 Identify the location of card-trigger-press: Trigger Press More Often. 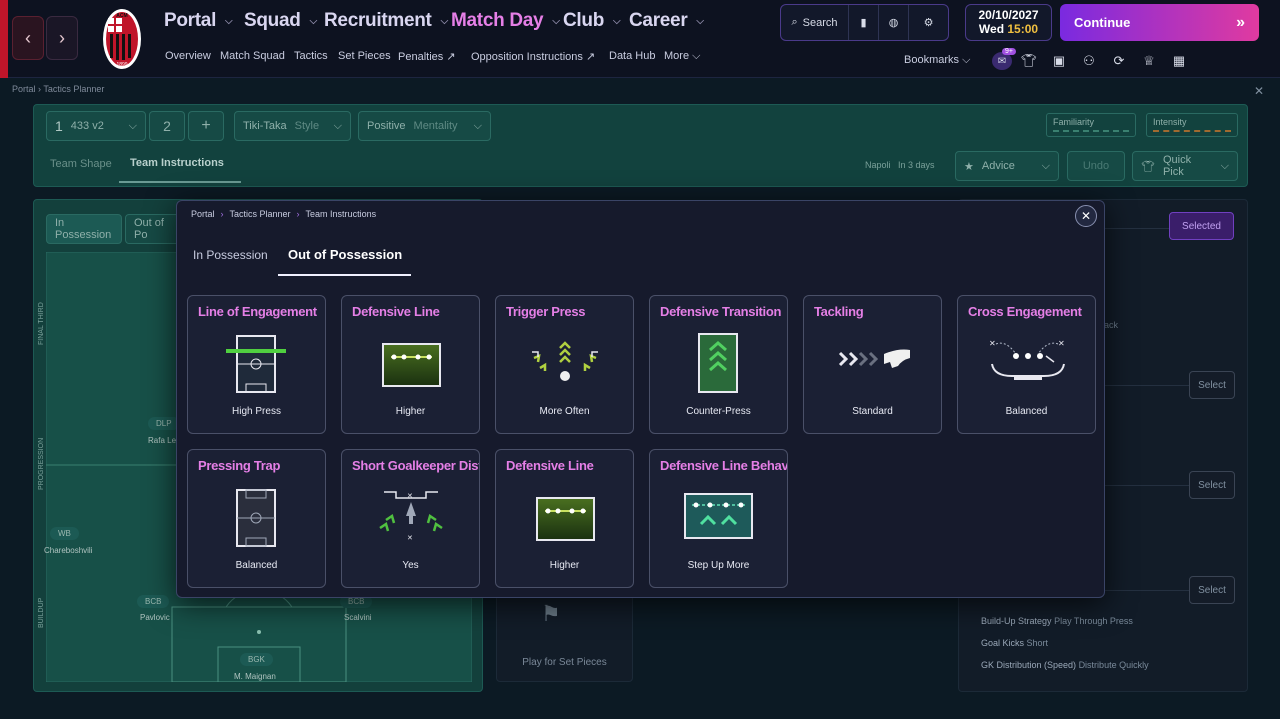
(564, 364).